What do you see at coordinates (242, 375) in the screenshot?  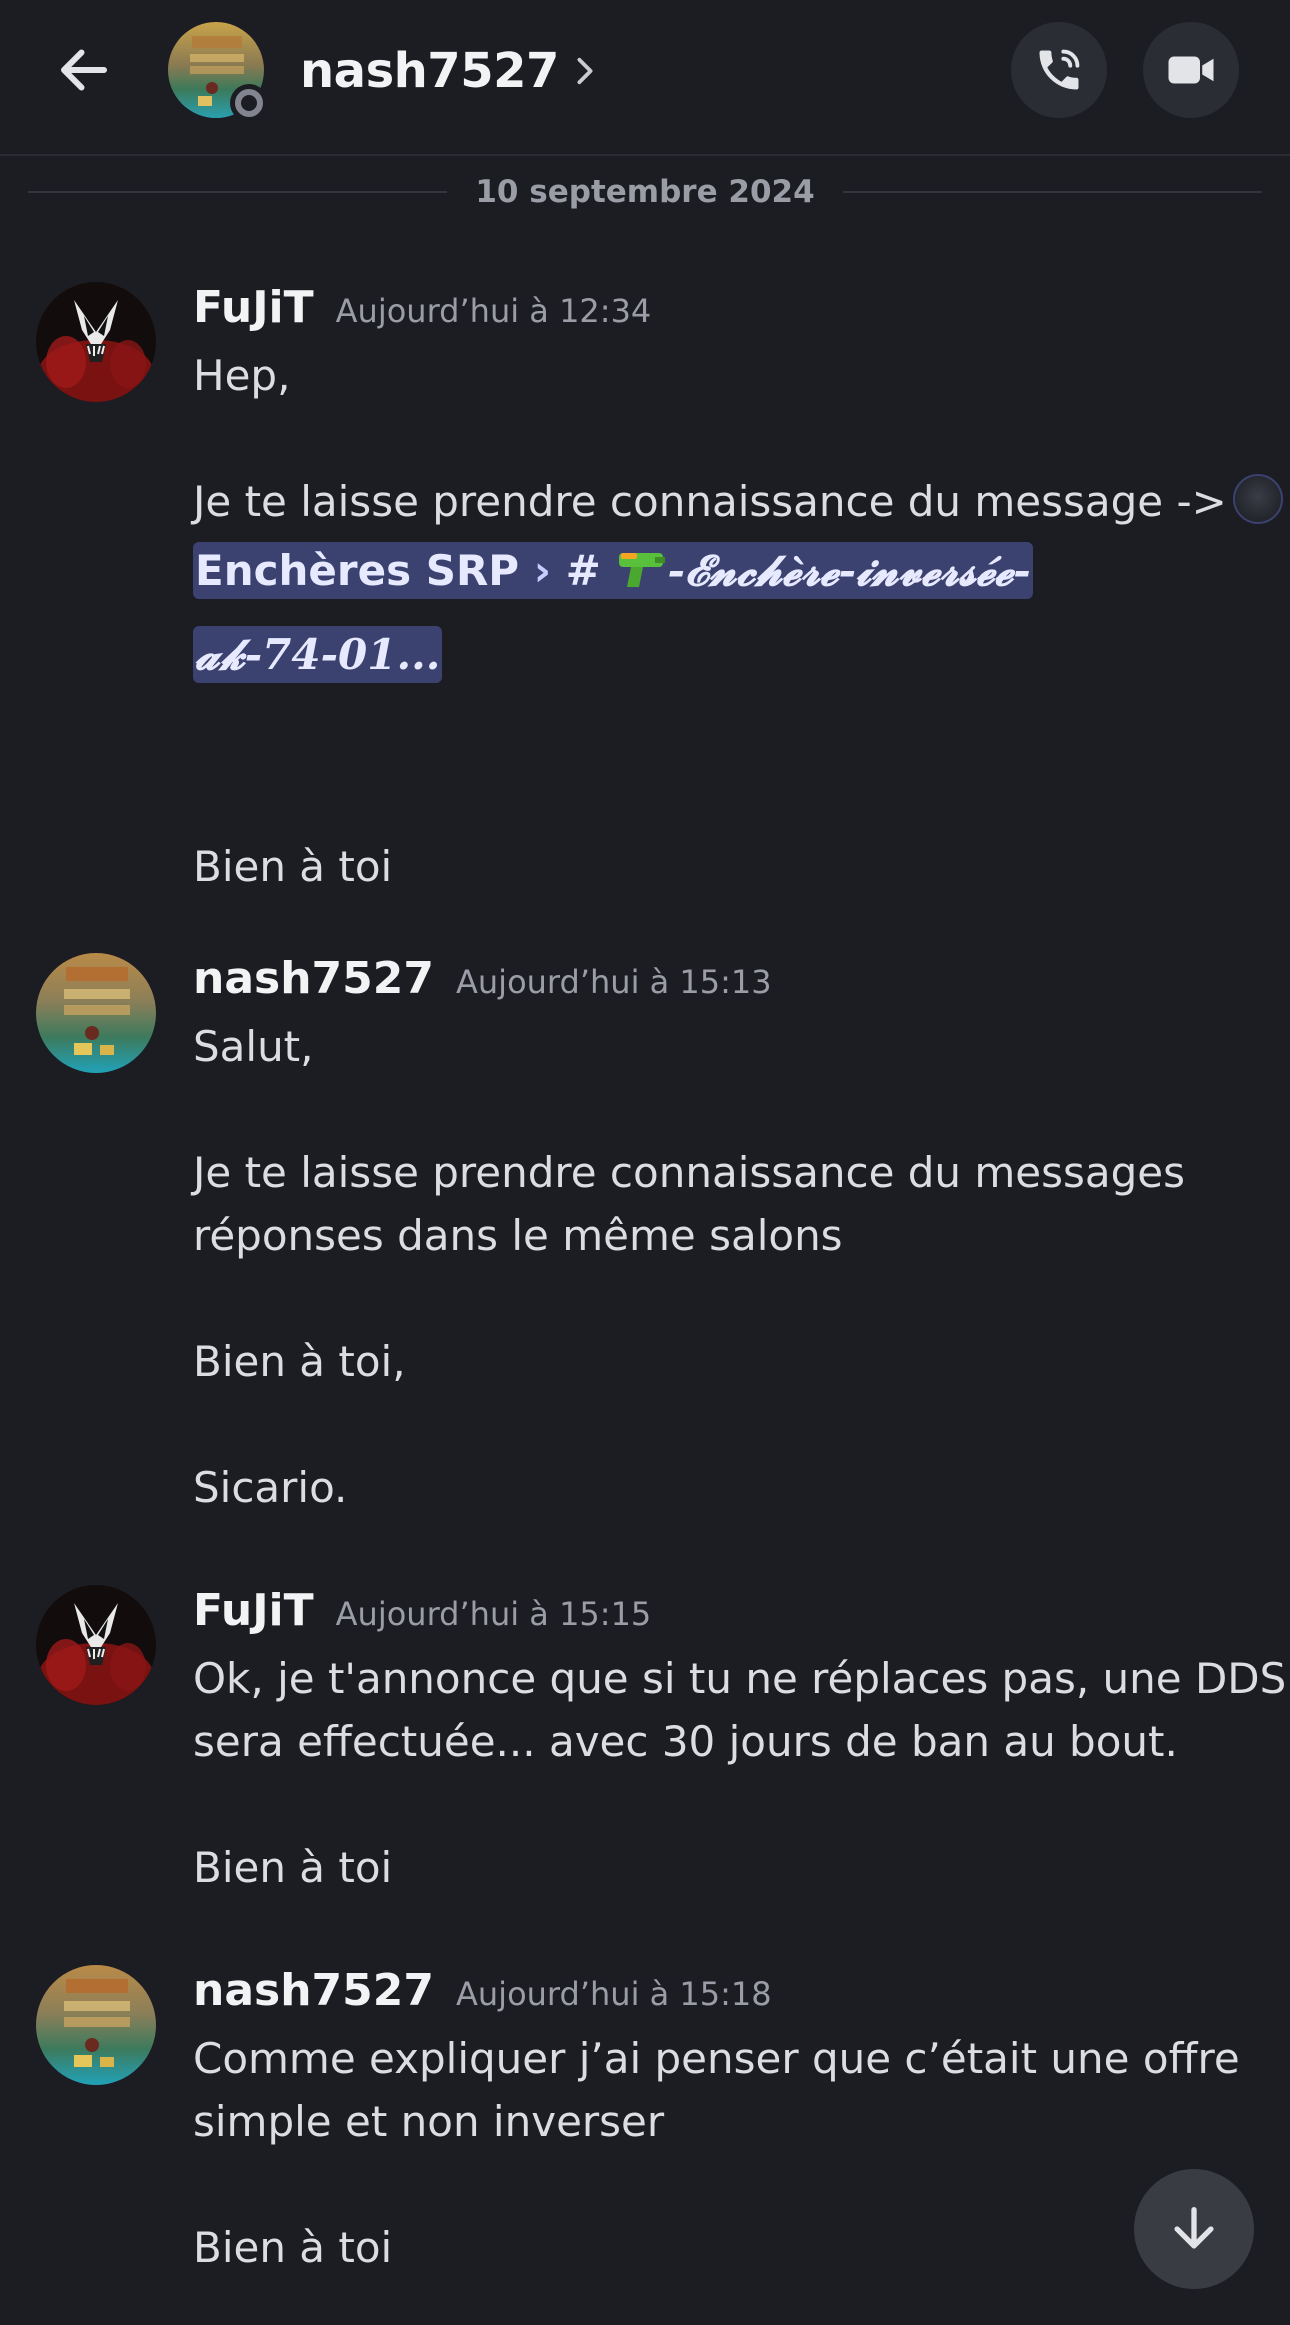 I see `message-line: Hep,` at bounding box center [242, 375].